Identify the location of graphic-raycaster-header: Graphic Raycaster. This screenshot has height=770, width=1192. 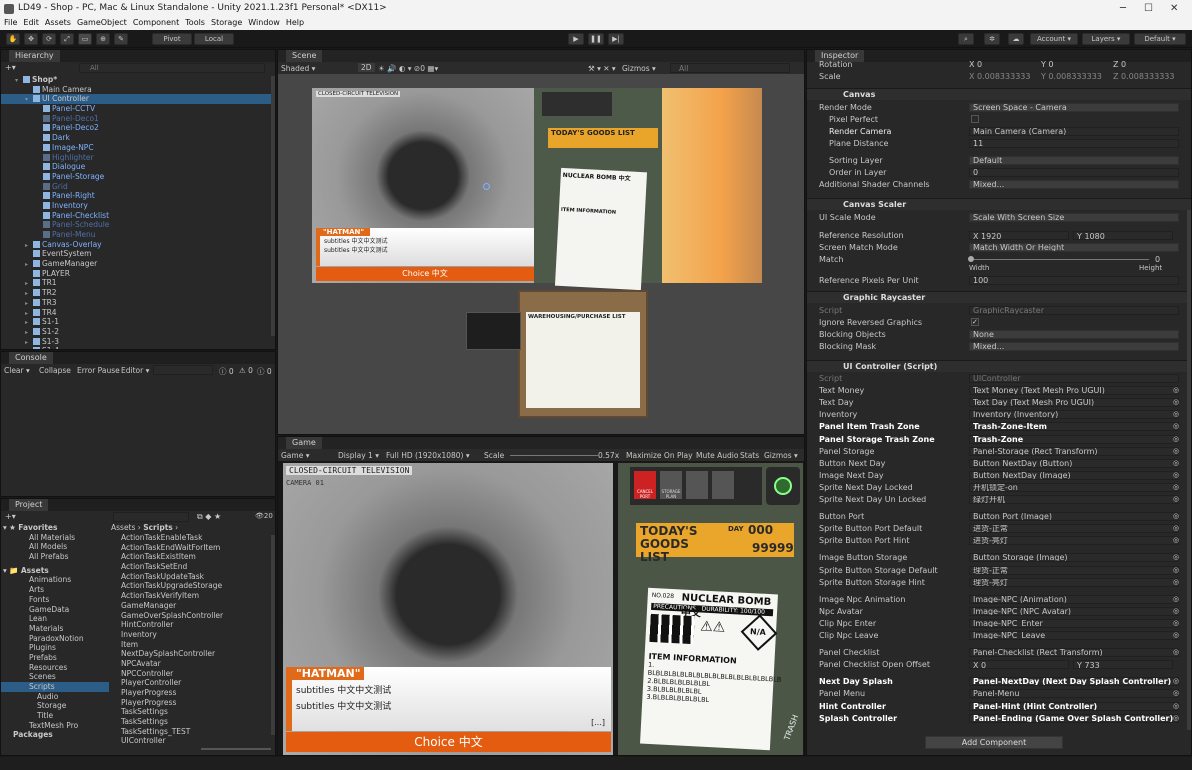
(999, 297).